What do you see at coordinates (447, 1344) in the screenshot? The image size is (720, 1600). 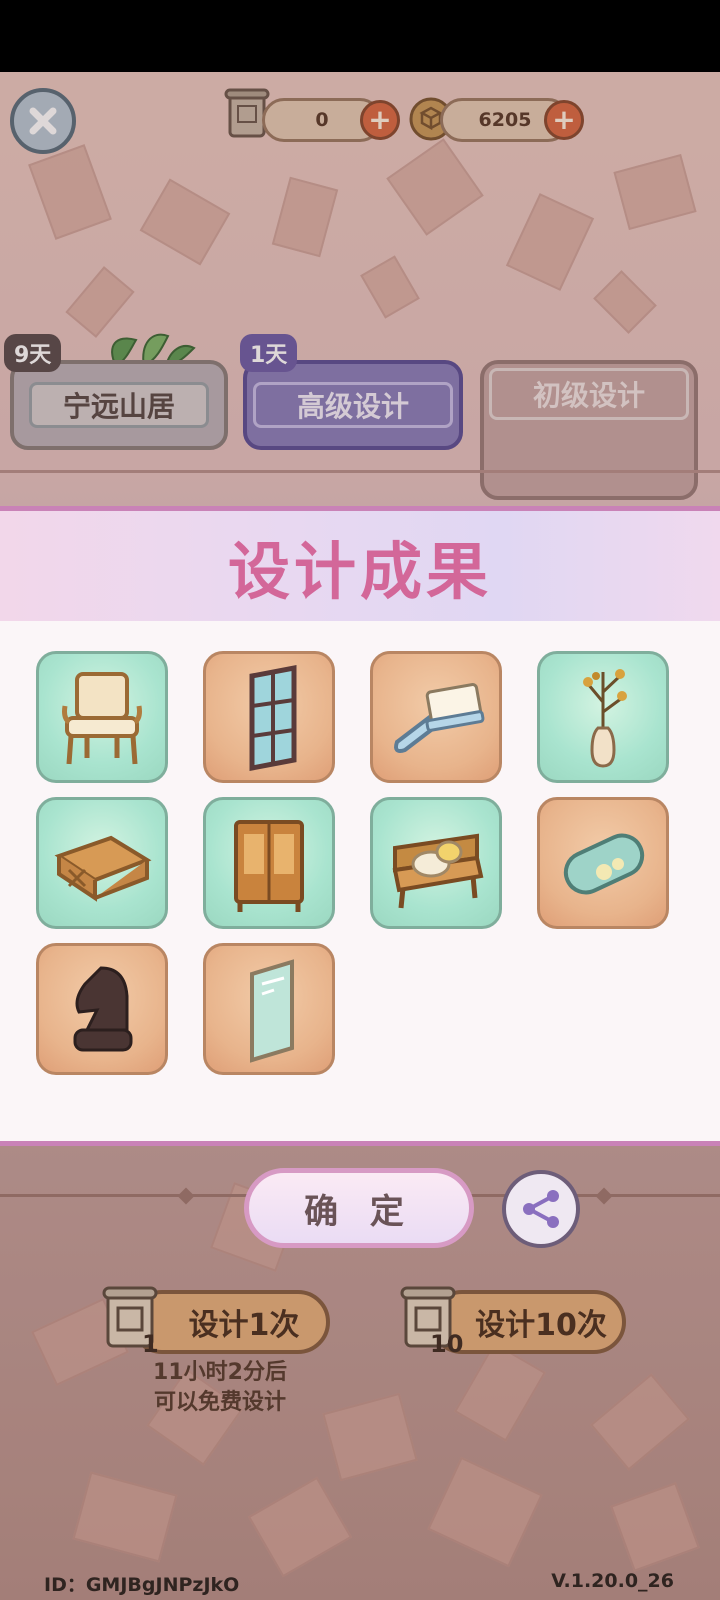 I see `design-ten-cost: 10` at bounding box center [447, 1344].